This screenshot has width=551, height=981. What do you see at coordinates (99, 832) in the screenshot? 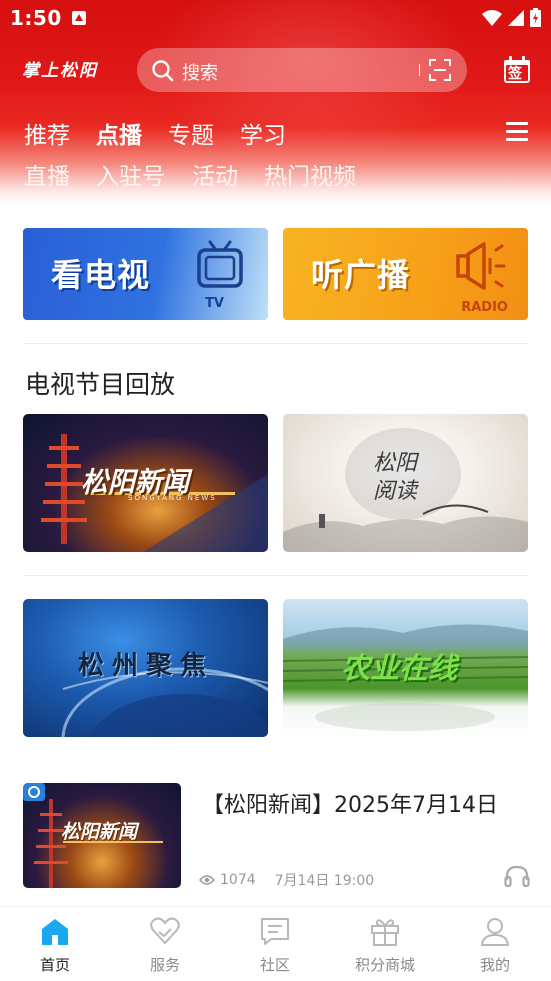
I see `news-thumbnail-title: 松阳新闻` at bounding box center [99, 832].